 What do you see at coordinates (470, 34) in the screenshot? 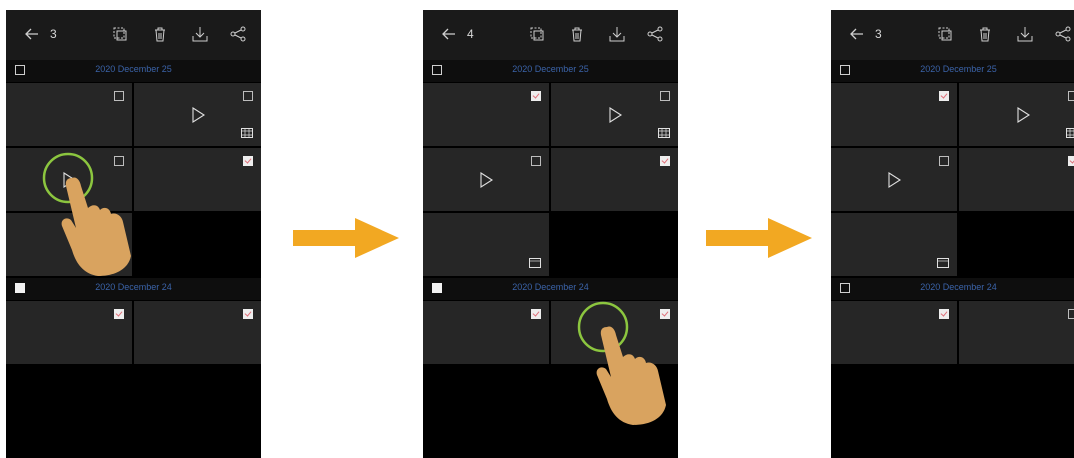
I see `selected-count: 4` at bounding box center [470, 34].